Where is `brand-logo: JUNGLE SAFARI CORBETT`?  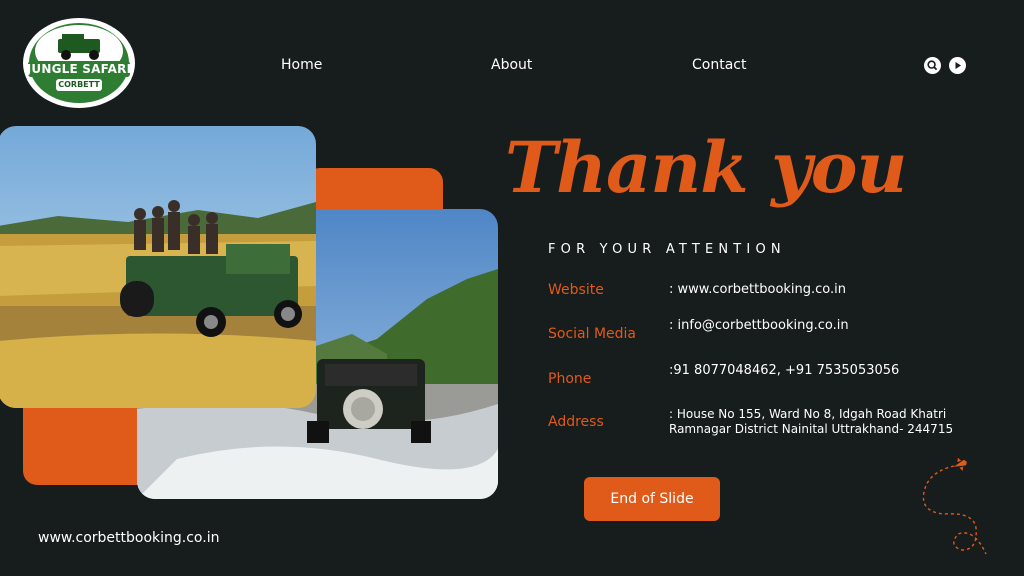 brand-logo: JUNGLE SAFARI CORBETT is located at coordinates (79, 63).